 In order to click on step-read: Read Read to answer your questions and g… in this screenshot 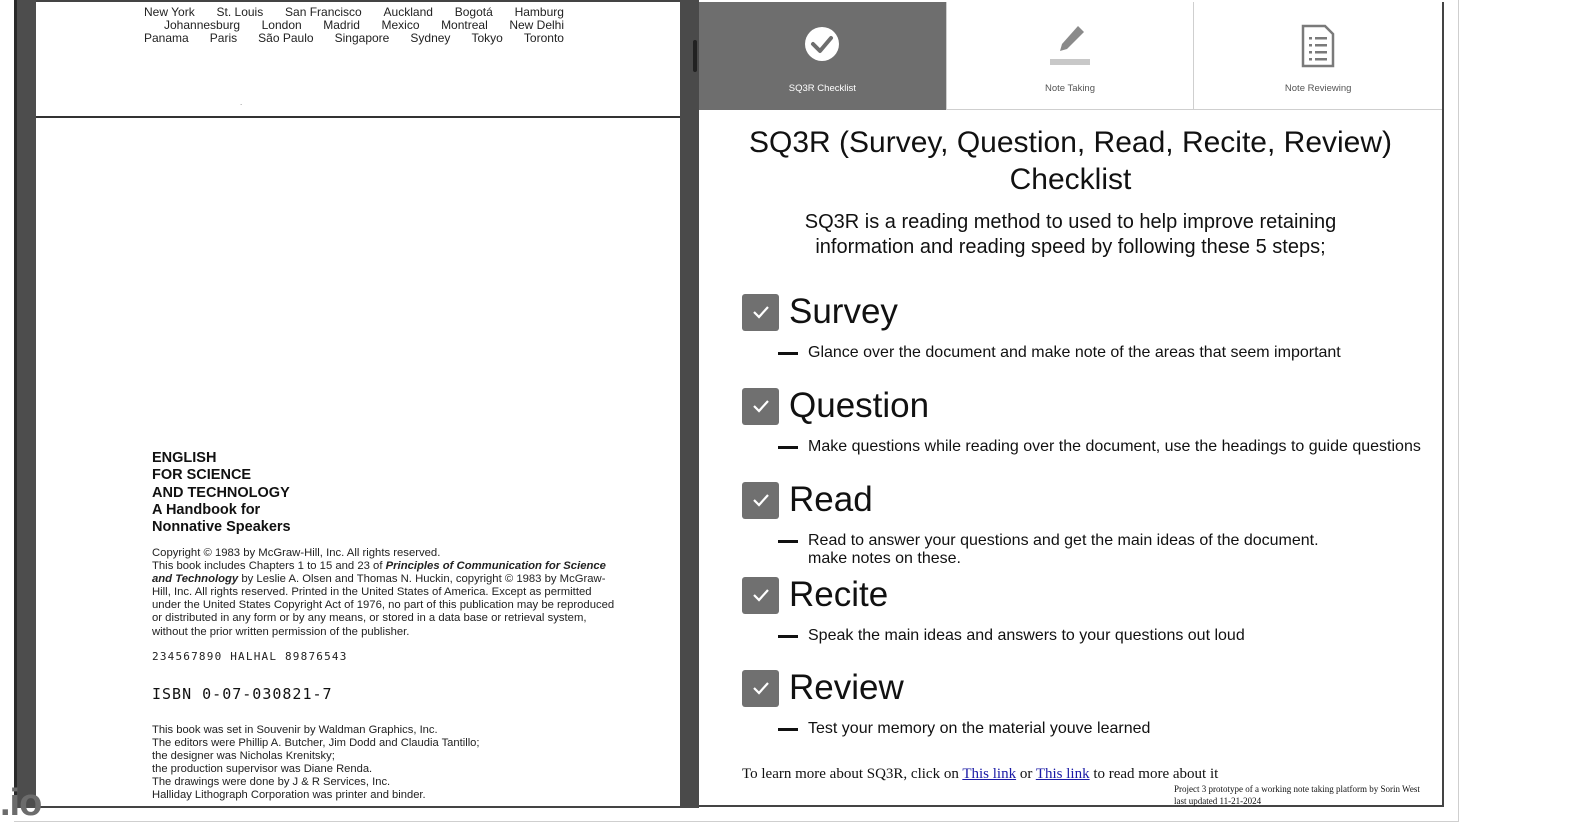, I will do `click(1082, 524)`.